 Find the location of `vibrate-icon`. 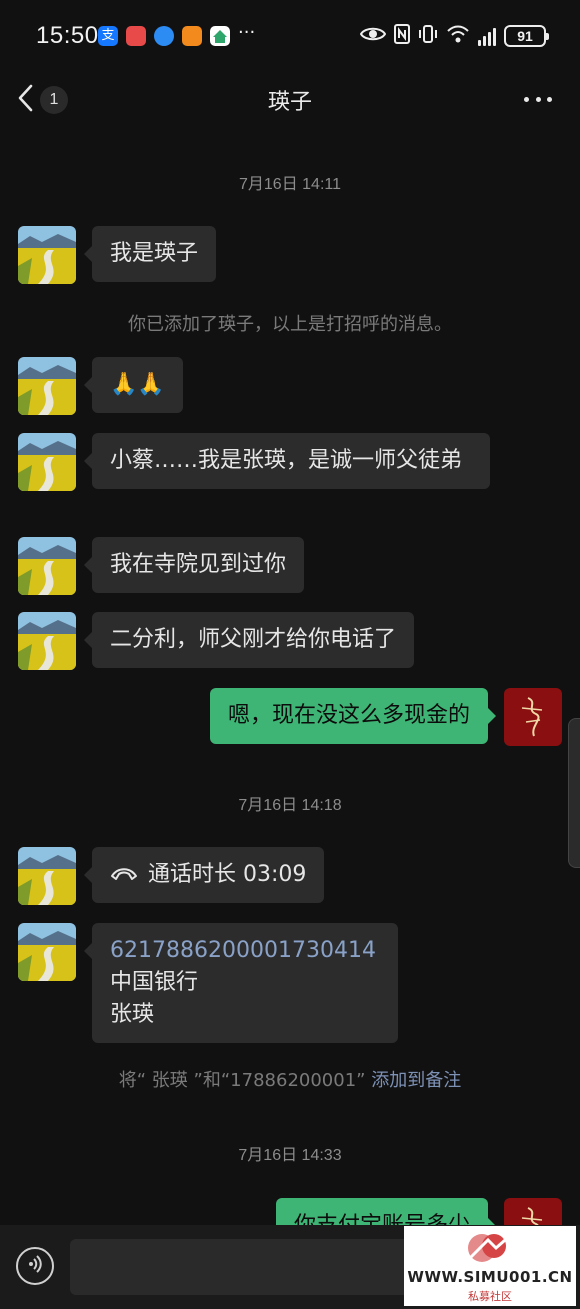

vibrate-icon is located at coordinates (428, 36).